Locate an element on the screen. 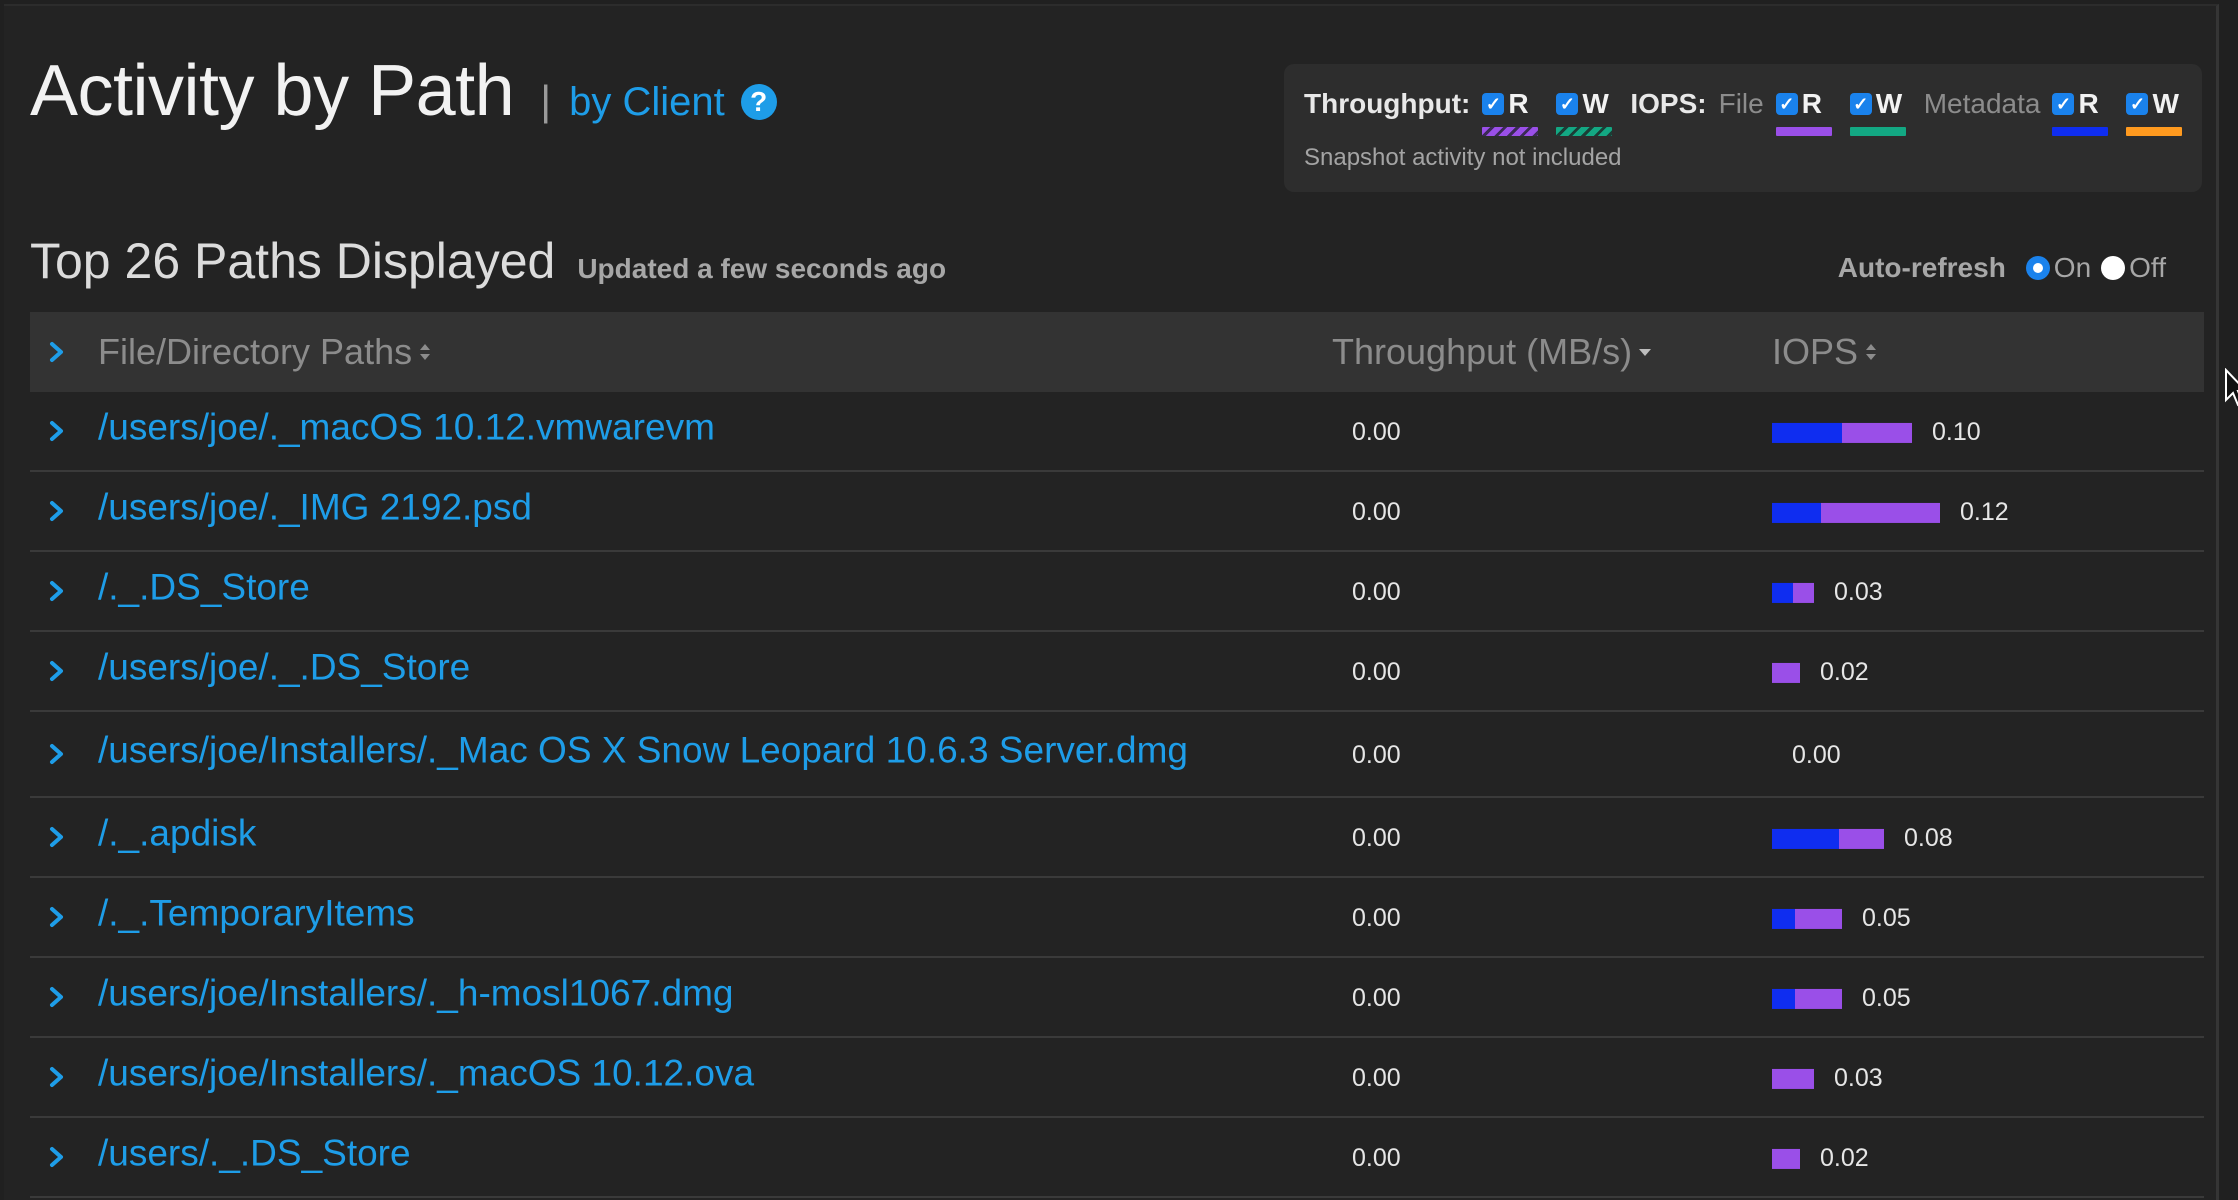 This screenshot has height=1200, width=2238. auto-refresh-on-radio is located at coordinates (2037, 268).